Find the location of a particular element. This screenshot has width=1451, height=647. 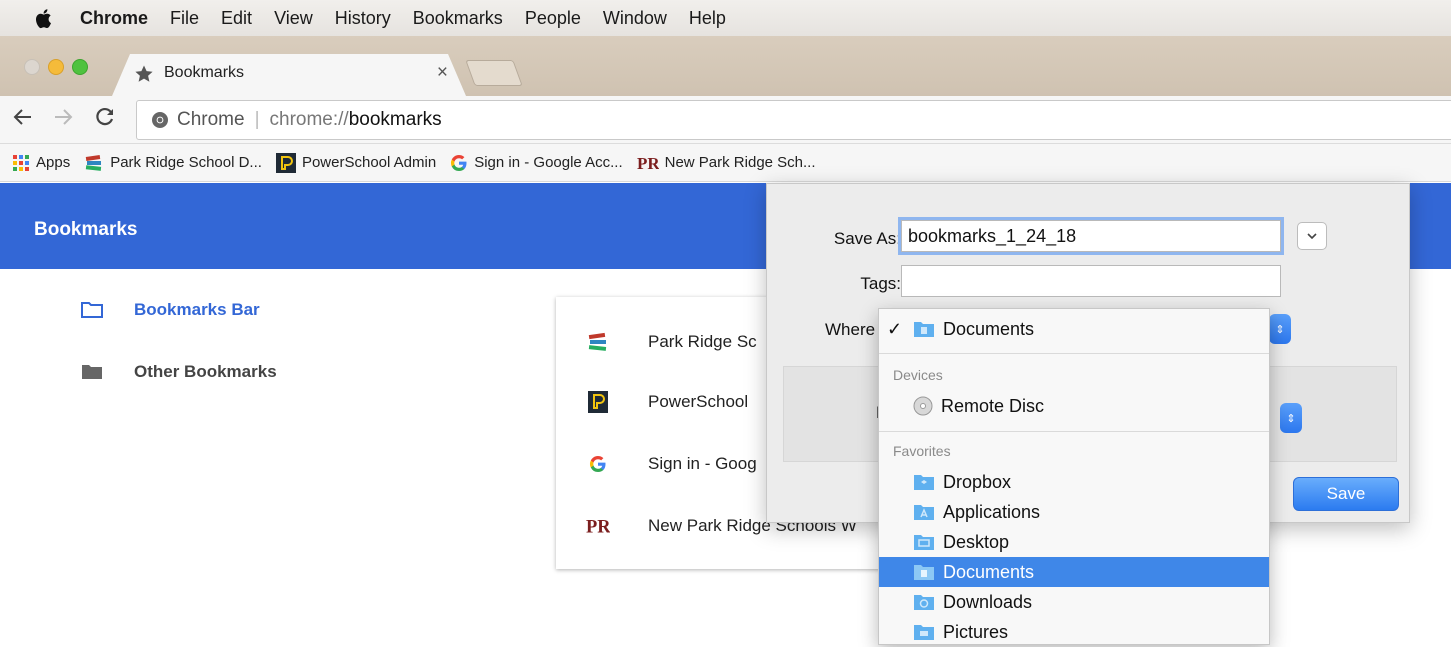

sidebar-item-other-bookmarks: Other Bookmarks is located at coordinates (178, 372).